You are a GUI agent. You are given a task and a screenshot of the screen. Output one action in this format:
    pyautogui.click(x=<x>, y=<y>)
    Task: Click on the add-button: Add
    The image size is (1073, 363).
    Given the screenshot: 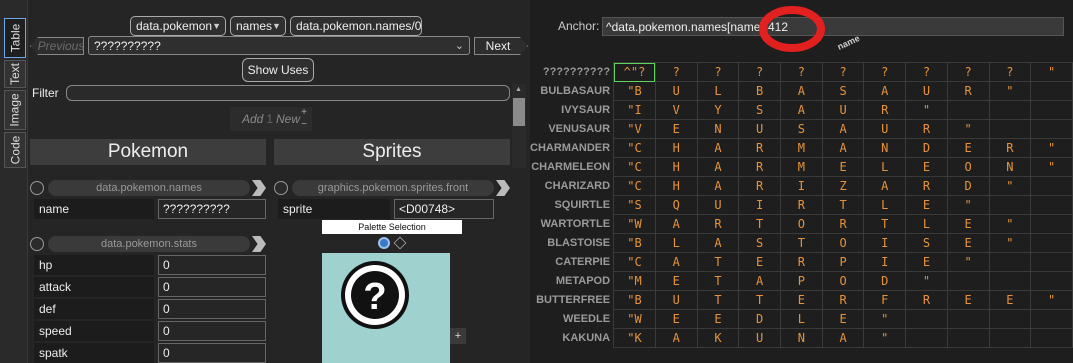 What is the action you would take?
    pyautogui.click(x=252, y=119)
    